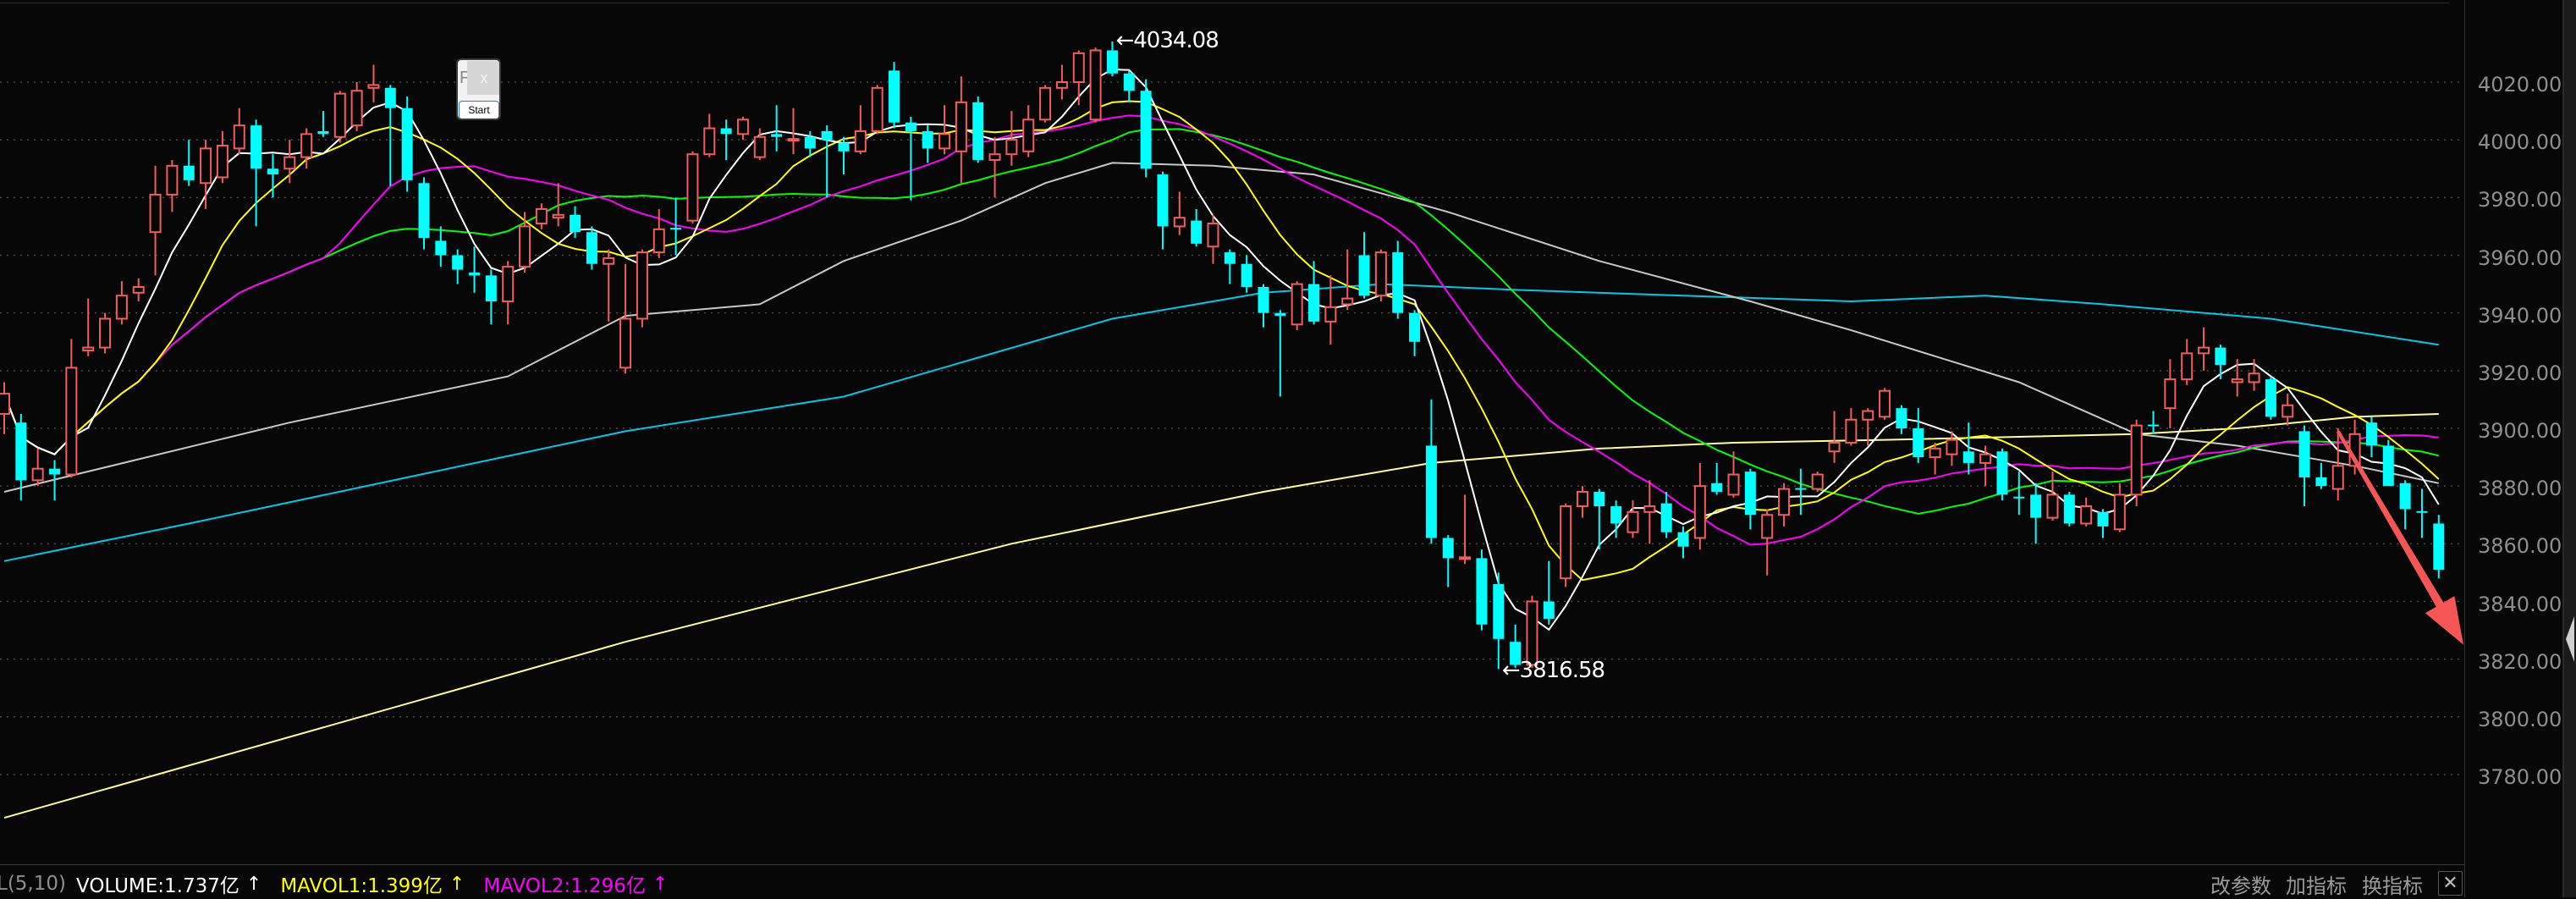 Image resolution: width=2576 pixels, height=899 pixels. I want to click on price-tick-label: 4000.00, so click(2520, 142).